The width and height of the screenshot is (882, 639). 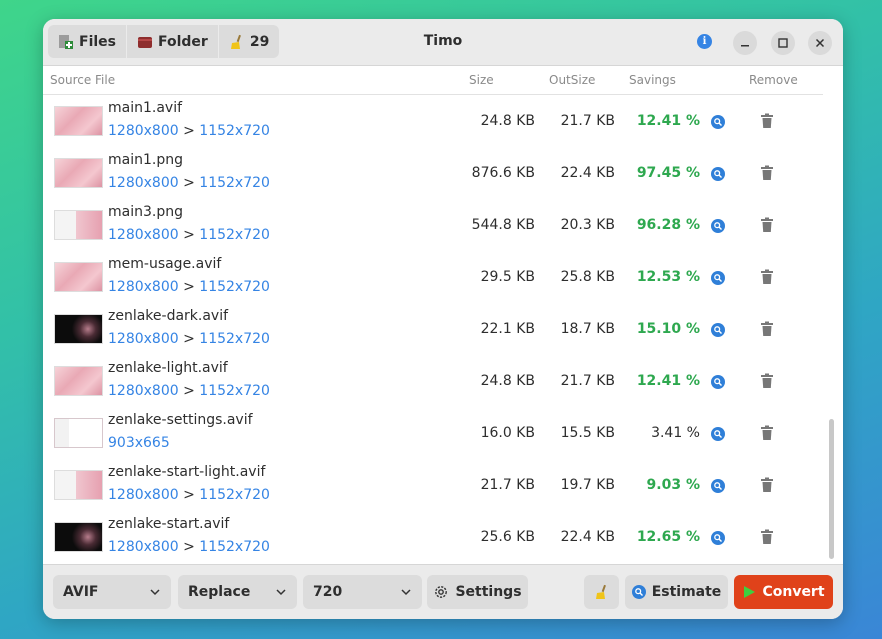 I want to click on file-savings: 3.41 %, so click(x=675, y=433).